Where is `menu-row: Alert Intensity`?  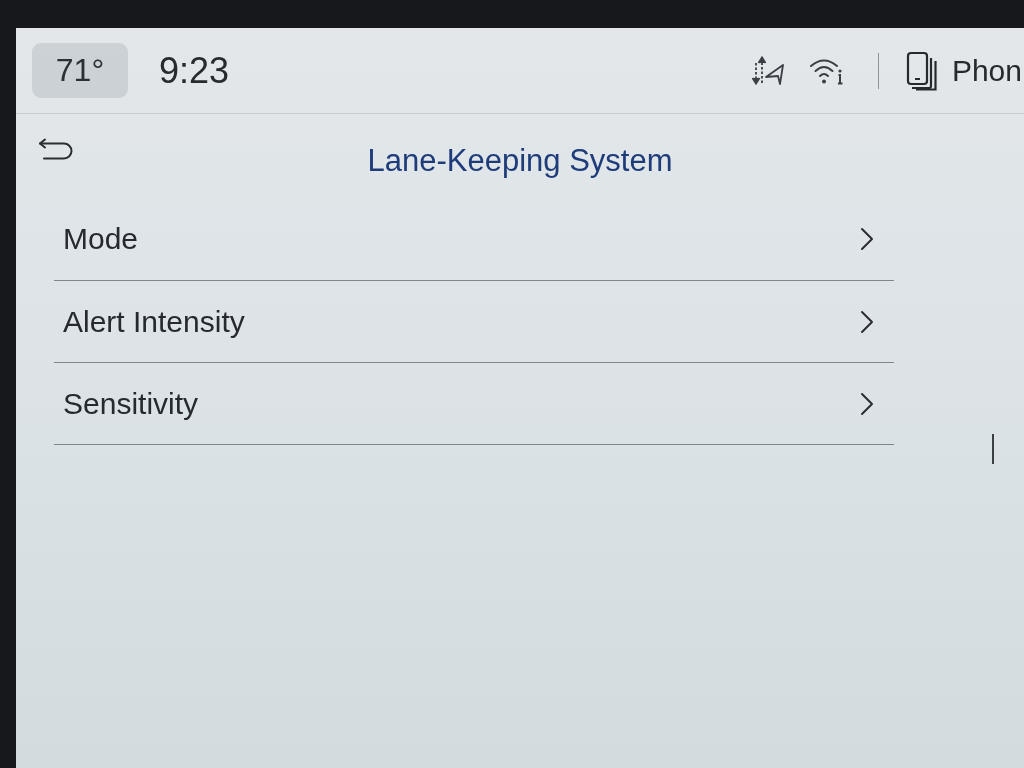 menu-row: Alert Intensity is located at coordinates (474, 322).